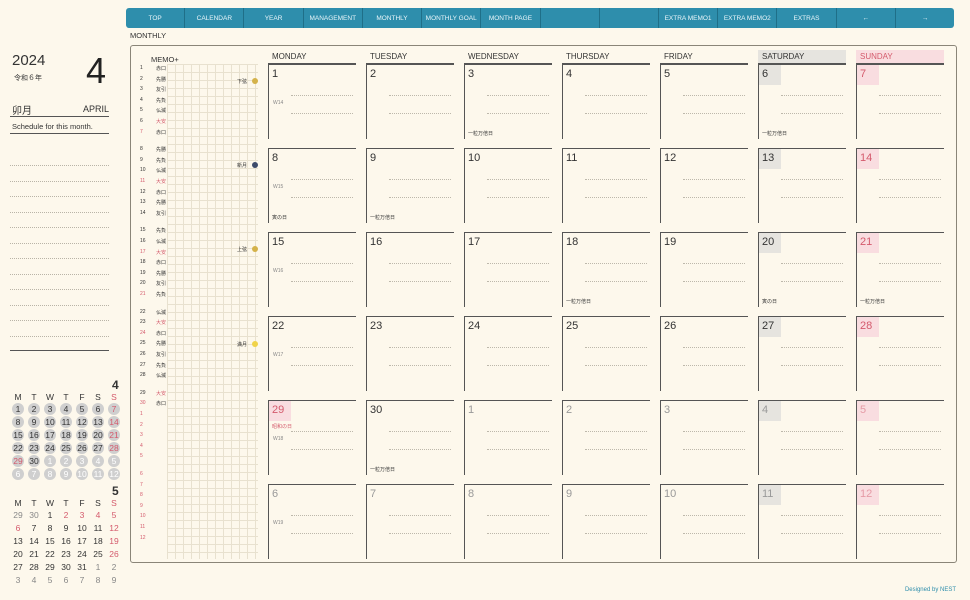  I want to click on day-cell: 7, so click(900, 101).